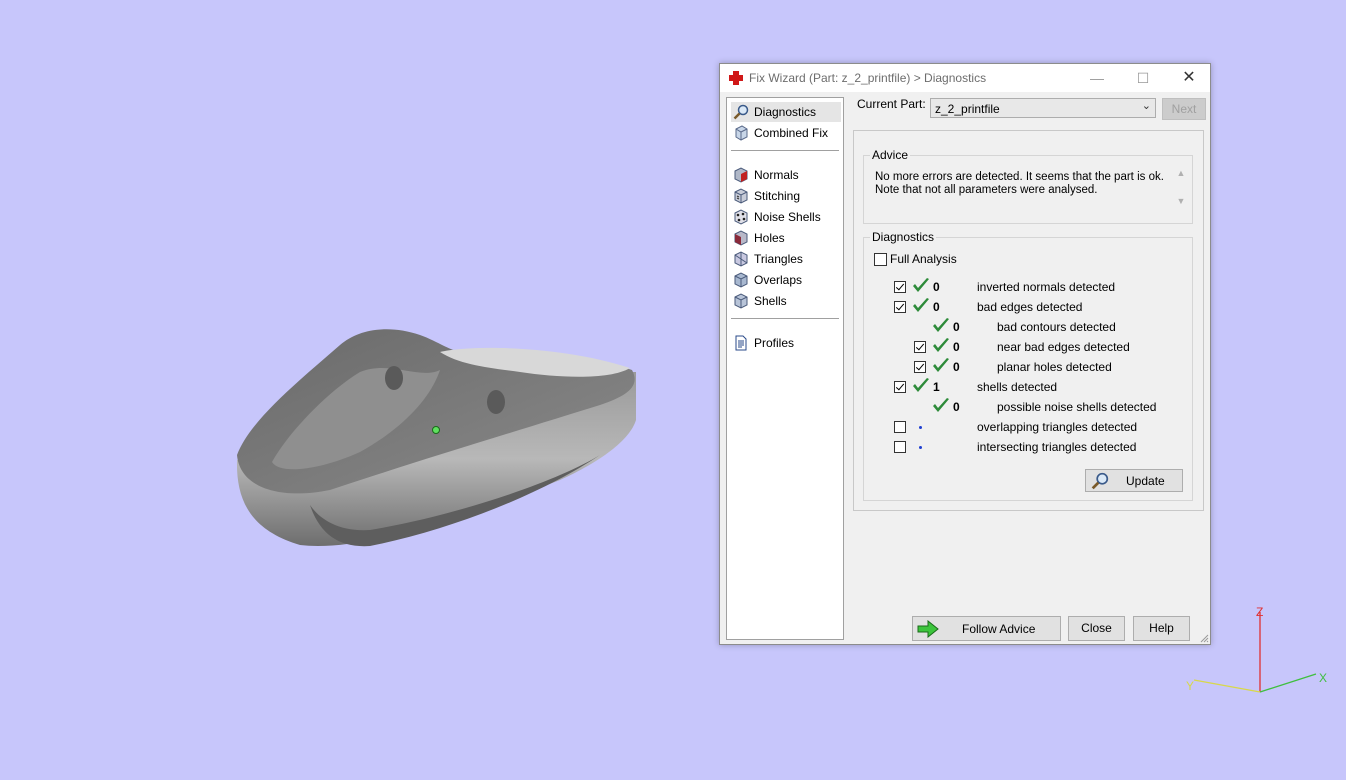 The image size is (1346, 780). Describe the element at coordinates (791, 133) in the screenshot. I see `nav-item-label: Combined Fix` at that location.